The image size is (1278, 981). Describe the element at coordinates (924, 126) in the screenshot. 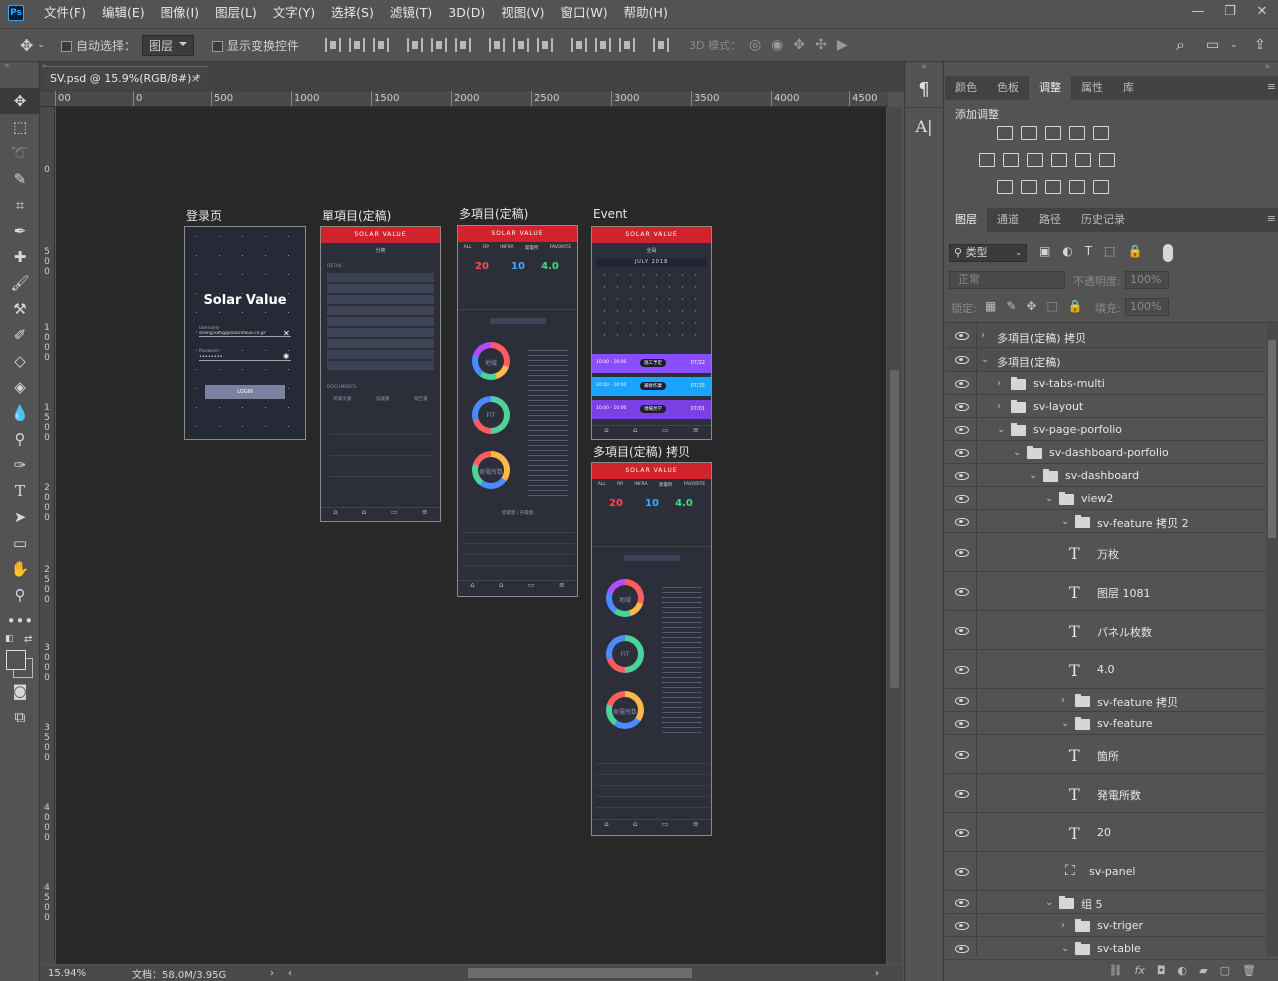

I see `character-icon: A|` at that location.